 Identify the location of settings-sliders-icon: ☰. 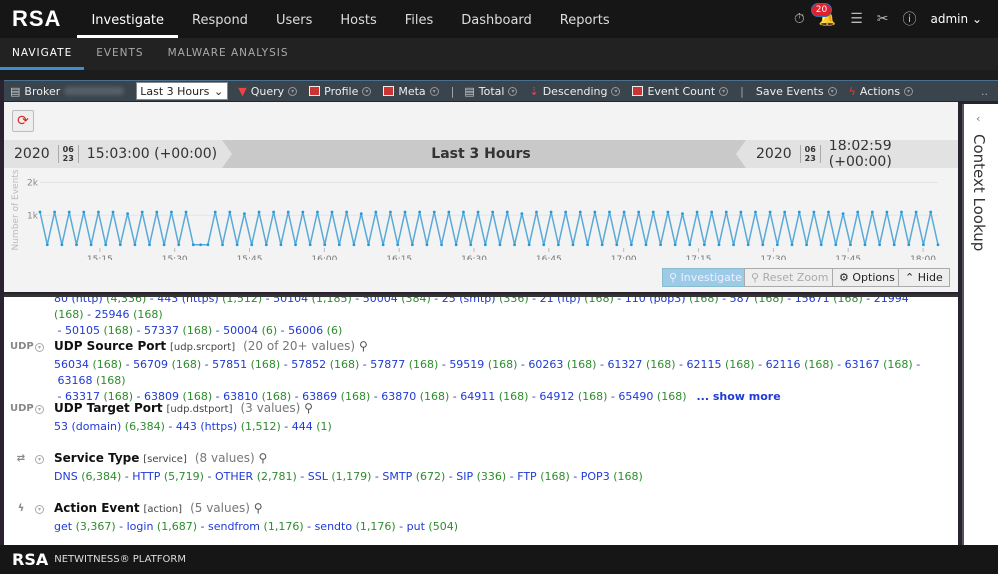
(856, 19).